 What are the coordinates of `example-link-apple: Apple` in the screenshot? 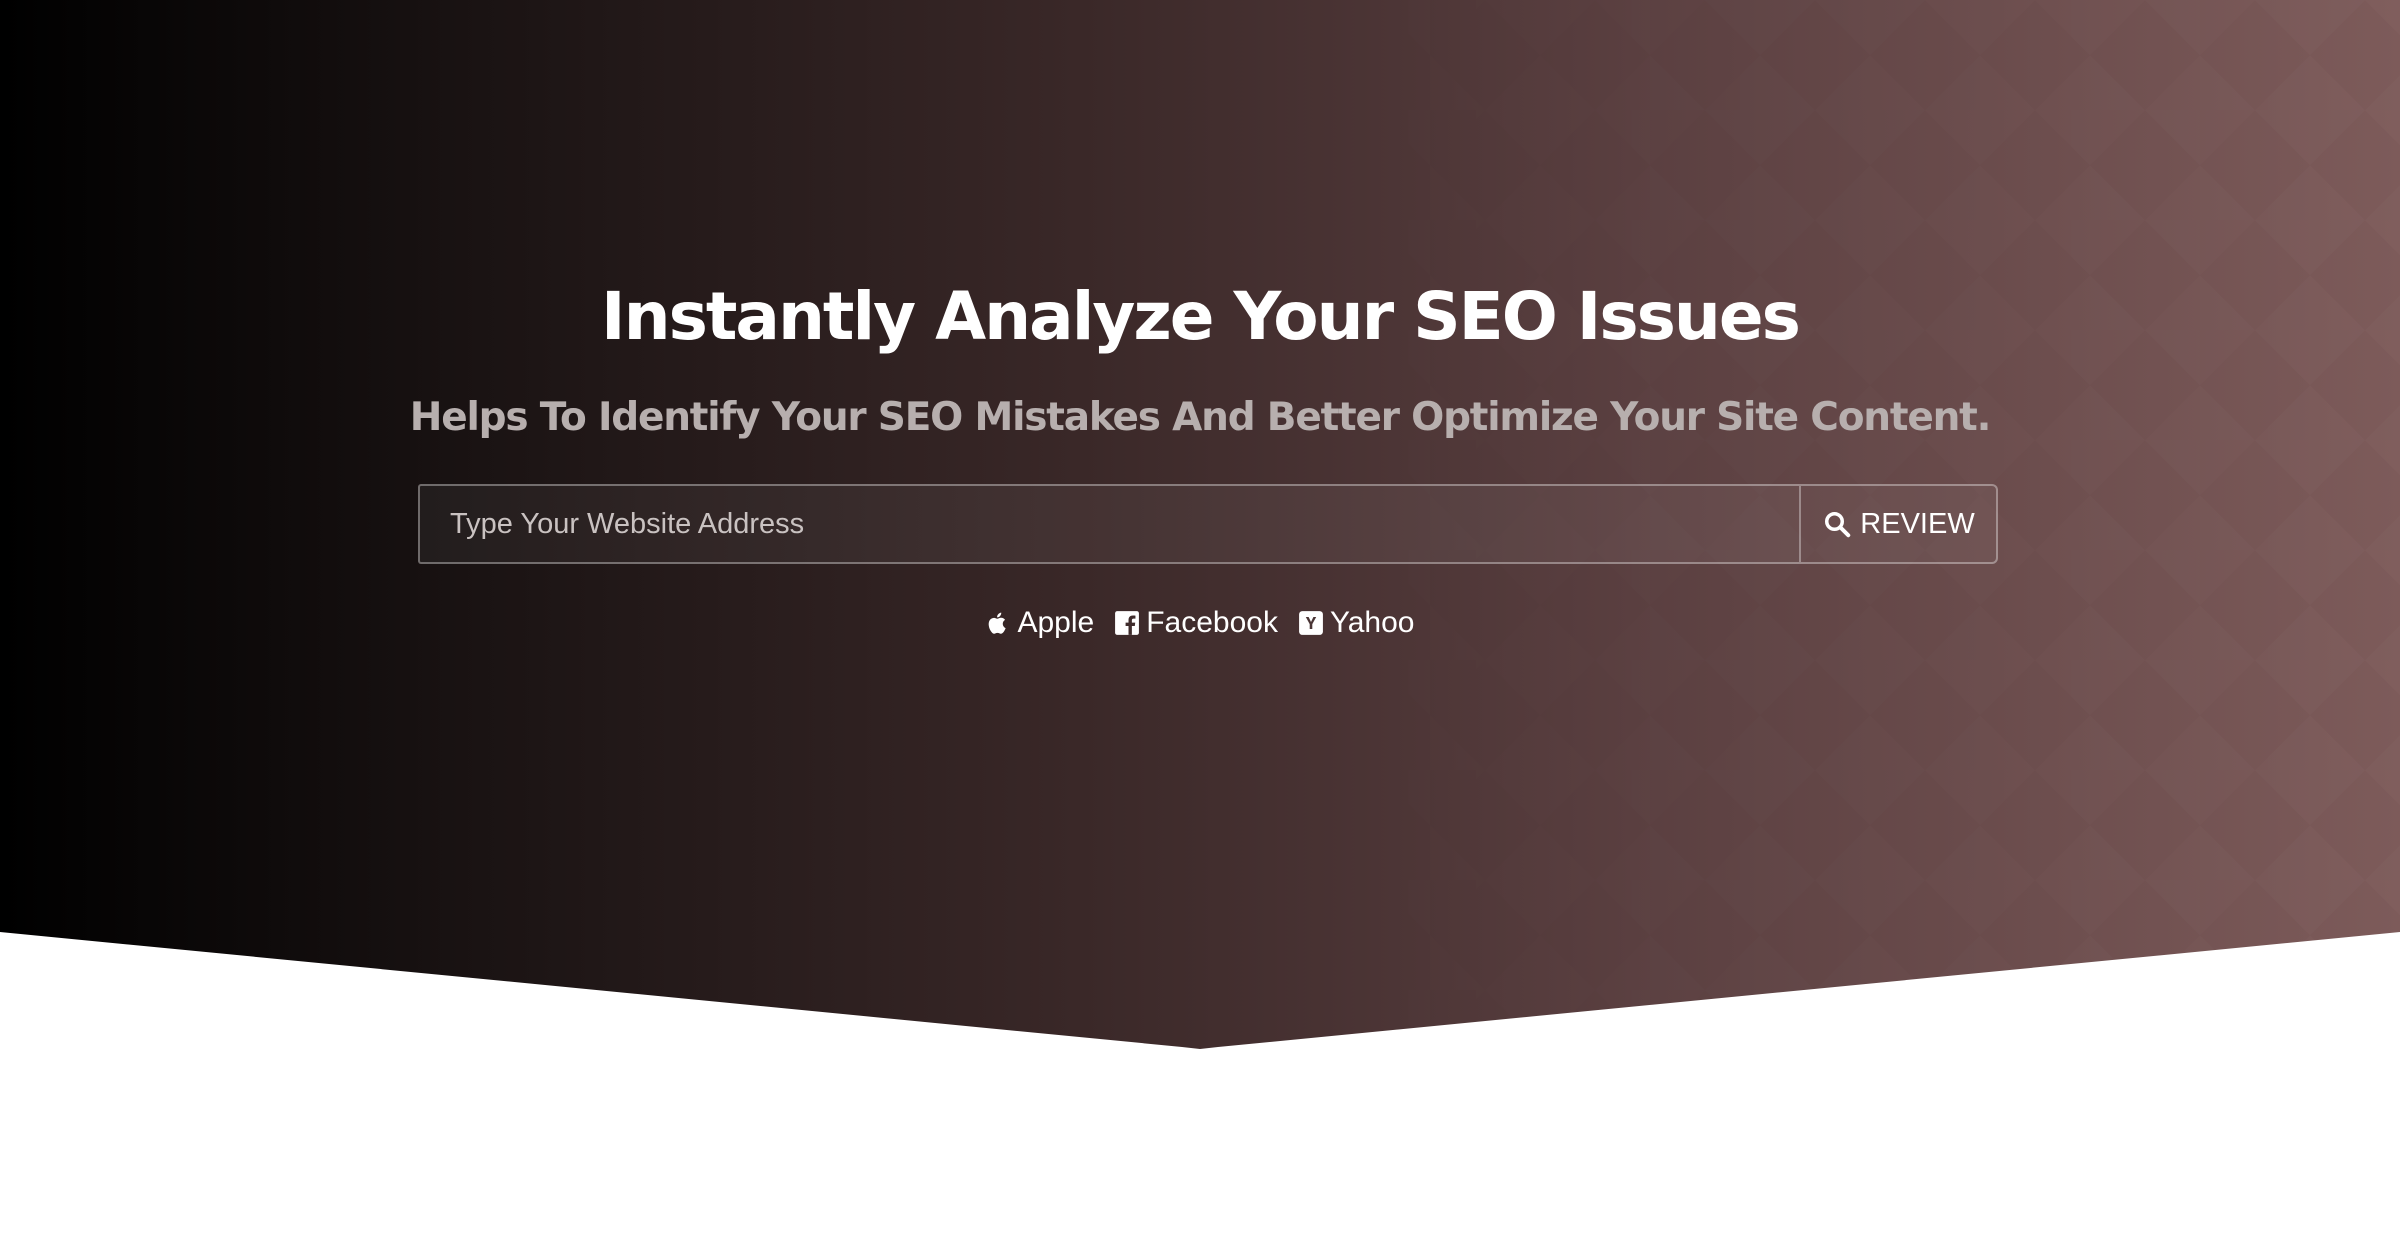 It's located at (1039, 623).